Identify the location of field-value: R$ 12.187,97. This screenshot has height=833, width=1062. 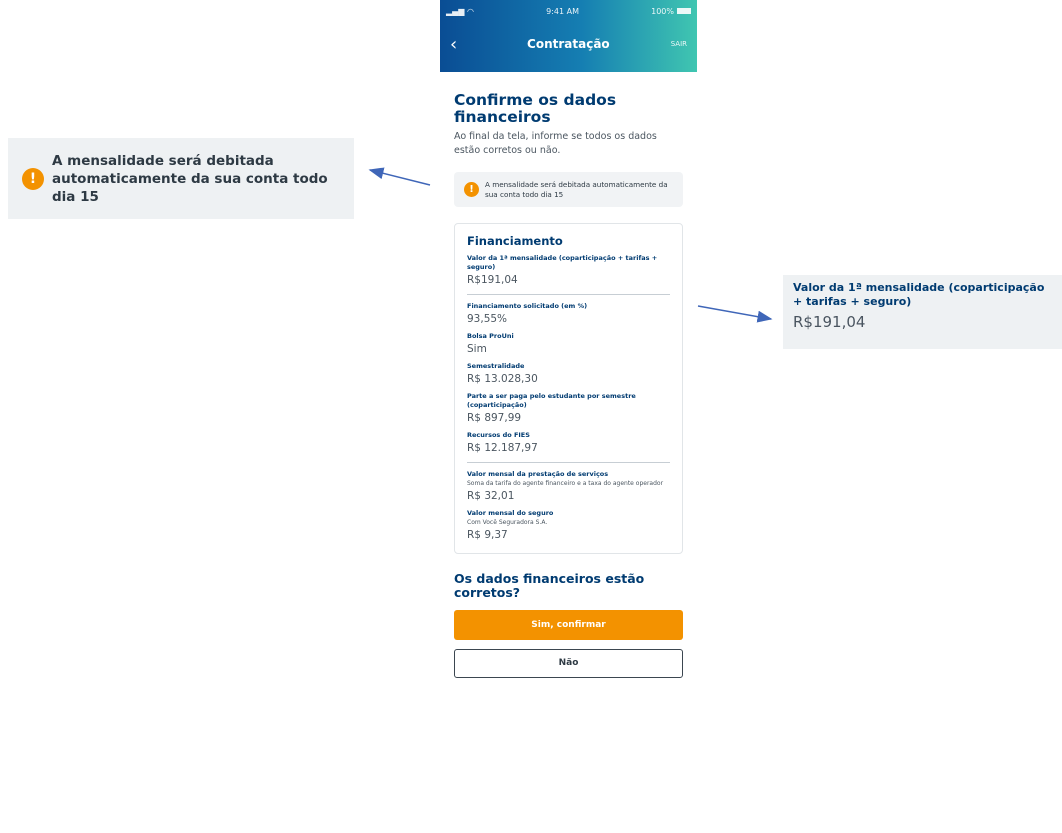
(502, 448).